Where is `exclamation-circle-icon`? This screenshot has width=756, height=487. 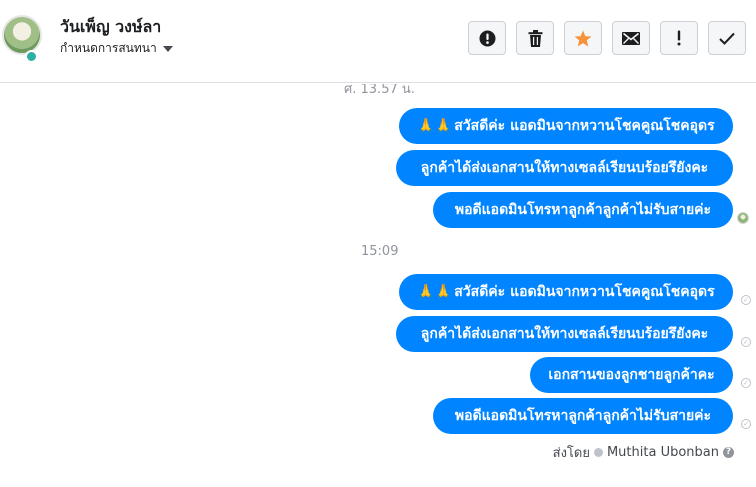 exclamation-circle-icon is located at coordinates (487, 38).